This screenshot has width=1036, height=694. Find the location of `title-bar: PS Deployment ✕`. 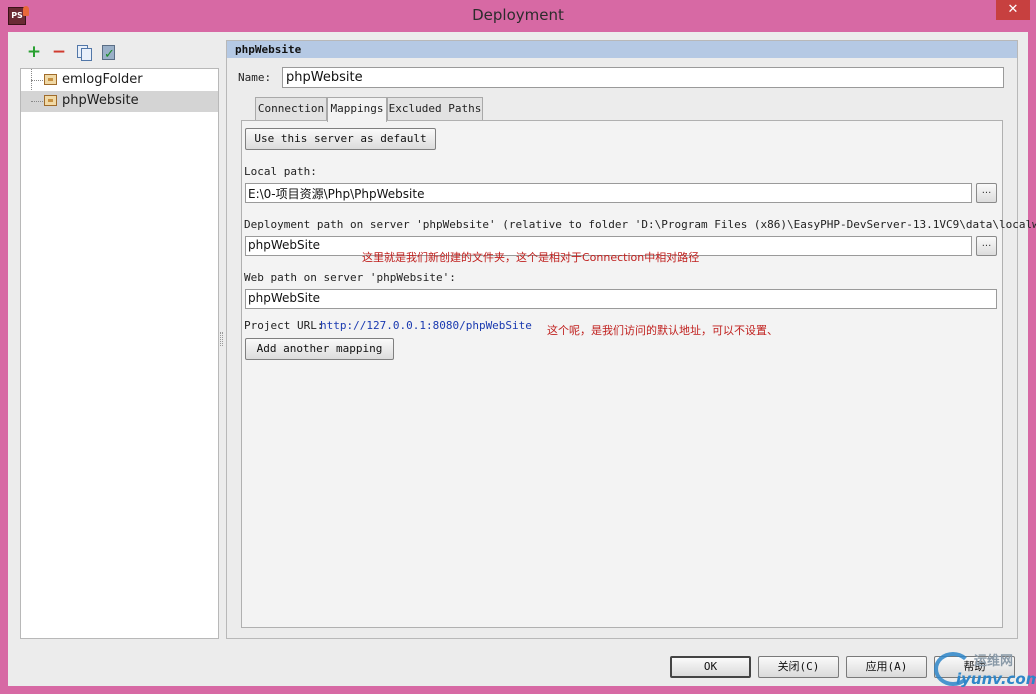

title-bar: PS Deployment ✕ is located at coordinates (518, 16).